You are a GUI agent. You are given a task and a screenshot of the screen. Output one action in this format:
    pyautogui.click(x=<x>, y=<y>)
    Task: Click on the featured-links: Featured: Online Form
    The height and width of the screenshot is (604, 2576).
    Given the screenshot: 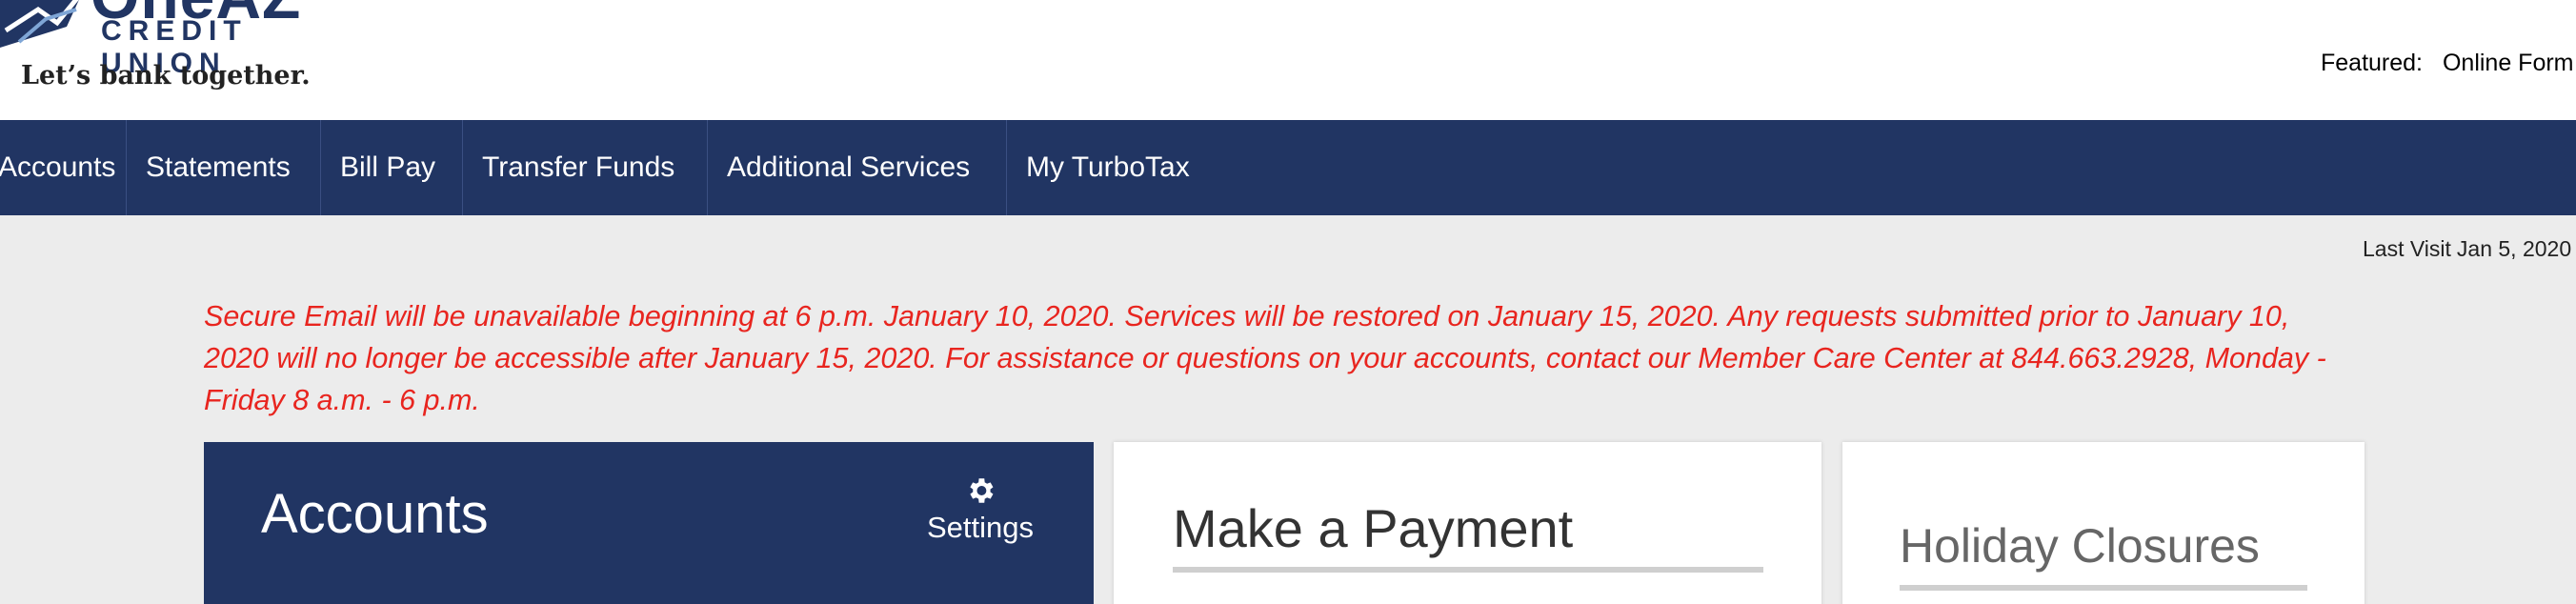 What is the action you would take?
    pyautogui.click(x=2447, y=63)
    